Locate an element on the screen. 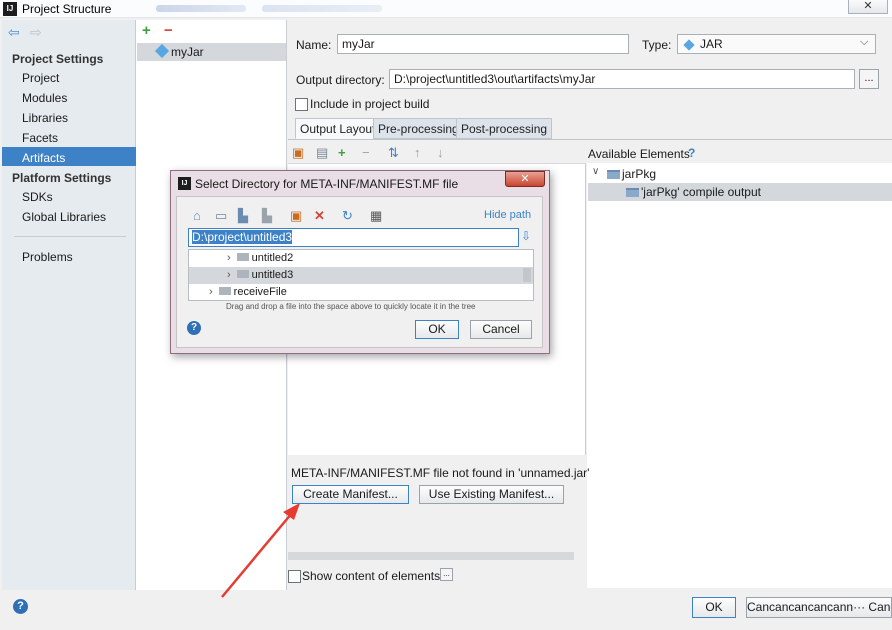 The width and height of the screenshot is (892, 630). type-label: Type: is located at coordinates (657, 45).